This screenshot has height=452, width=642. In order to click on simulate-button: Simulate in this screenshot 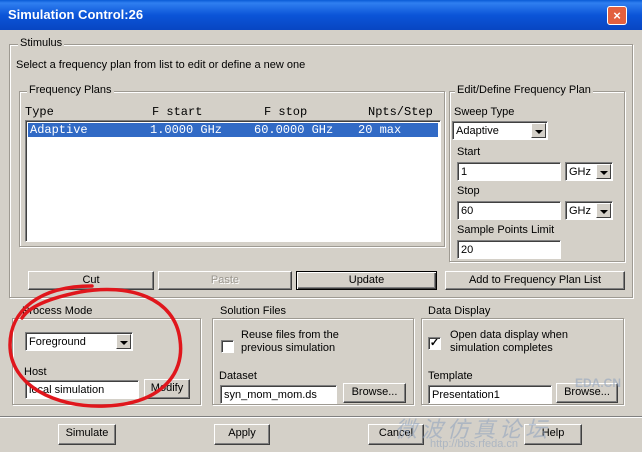, I will do `click(87, 434)`.